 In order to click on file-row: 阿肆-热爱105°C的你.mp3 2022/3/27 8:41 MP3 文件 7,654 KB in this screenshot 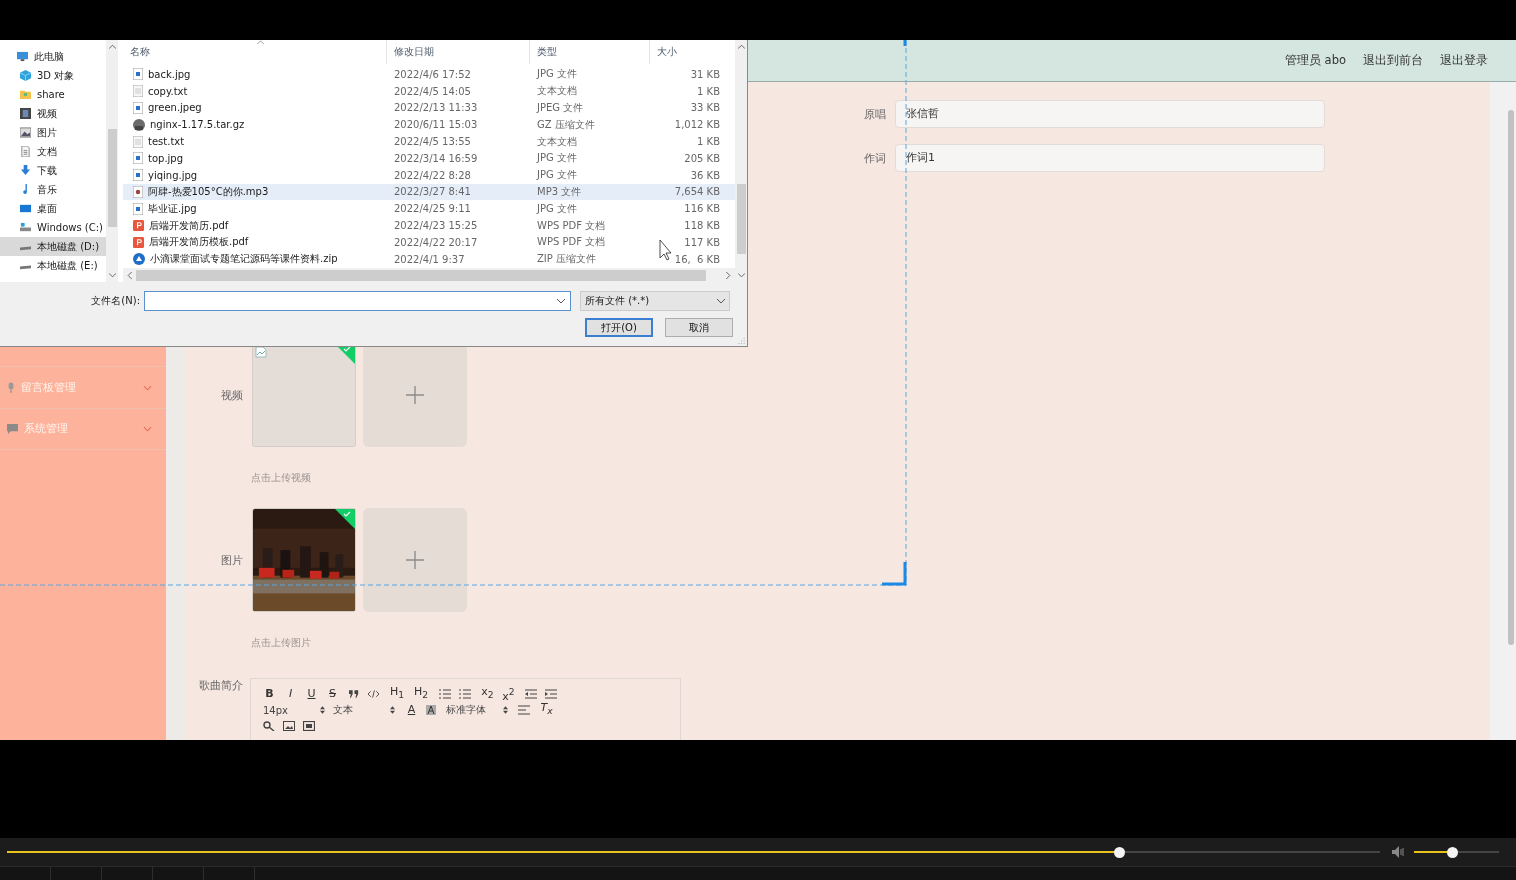, I will do `click(429, 192)`.